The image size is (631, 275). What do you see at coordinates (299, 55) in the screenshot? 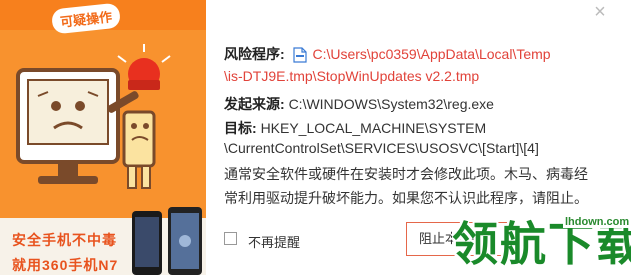
I see `file-icon` at bounding box center [299, 55].